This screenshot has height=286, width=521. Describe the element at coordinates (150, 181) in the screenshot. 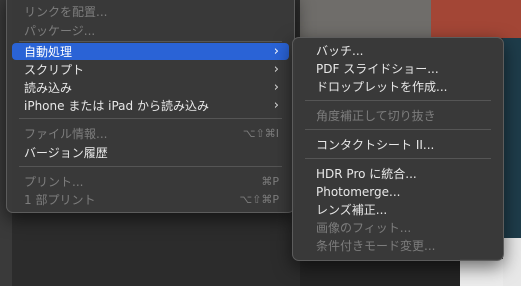

I see `menu-item-print: プリント... ⌘P` at that location.